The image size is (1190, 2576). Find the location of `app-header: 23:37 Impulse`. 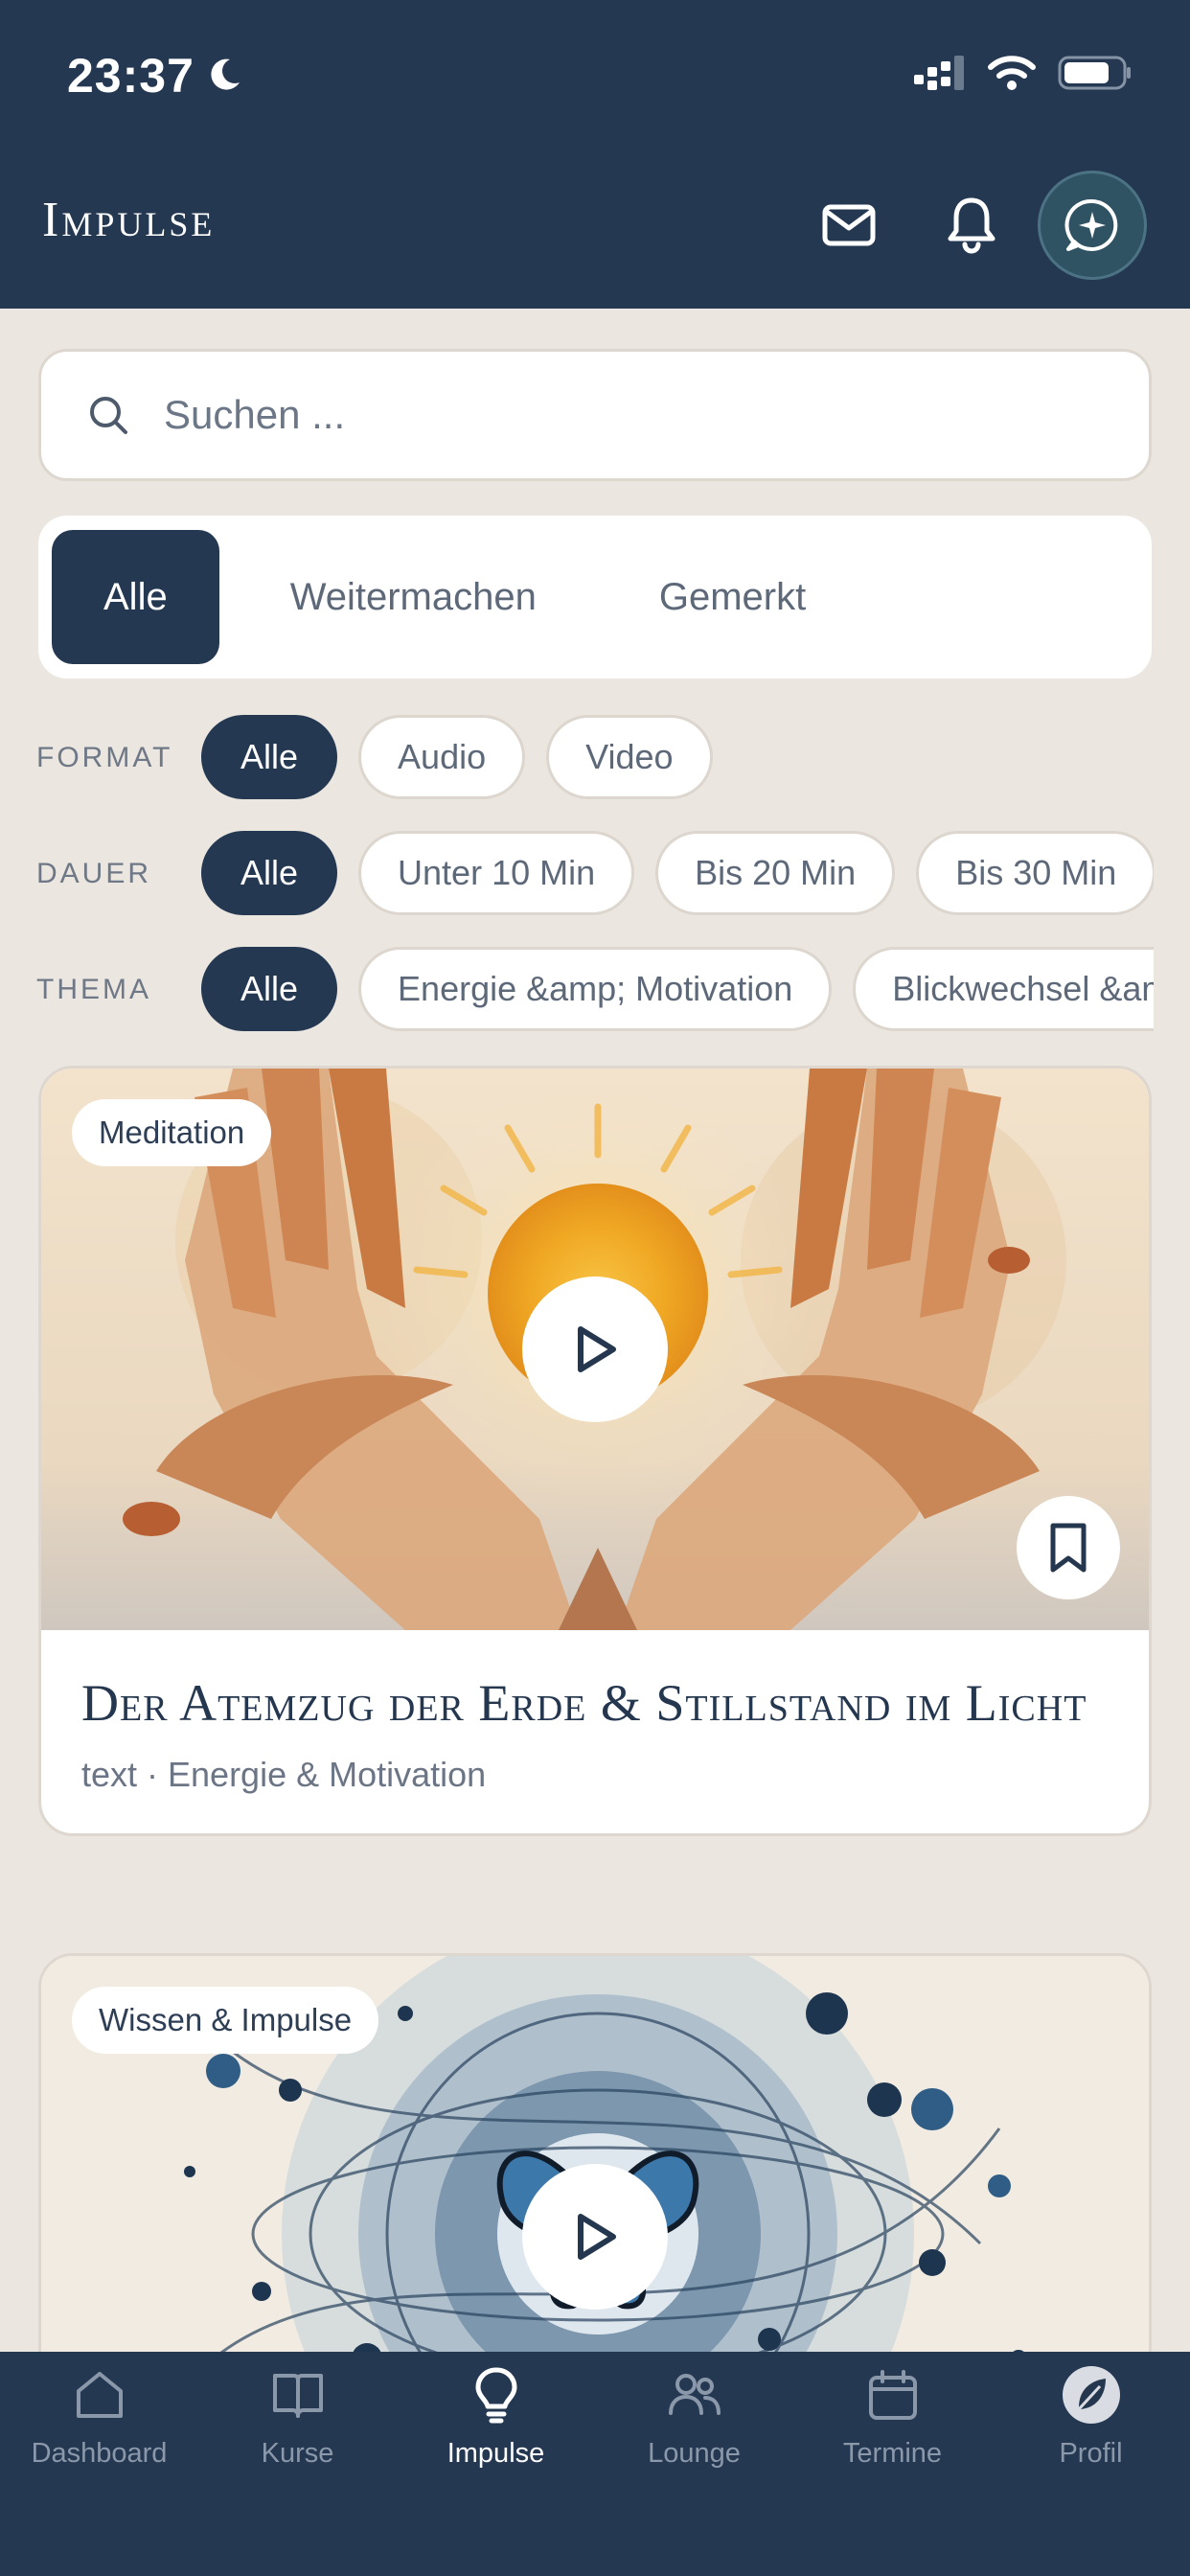

app-header: 23:37 Impulse is located at coordinates (595, 154).